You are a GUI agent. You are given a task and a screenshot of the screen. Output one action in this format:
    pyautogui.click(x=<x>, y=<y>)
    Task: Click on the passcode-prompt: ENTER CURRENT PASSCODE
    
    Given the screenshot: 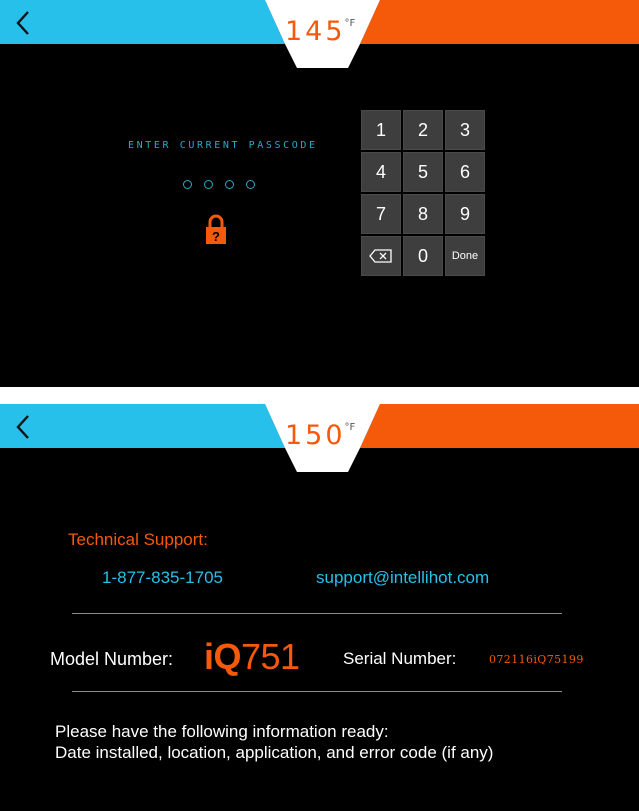 What is the action you would take?
    pyautogui.click(x=223, y=145)
    